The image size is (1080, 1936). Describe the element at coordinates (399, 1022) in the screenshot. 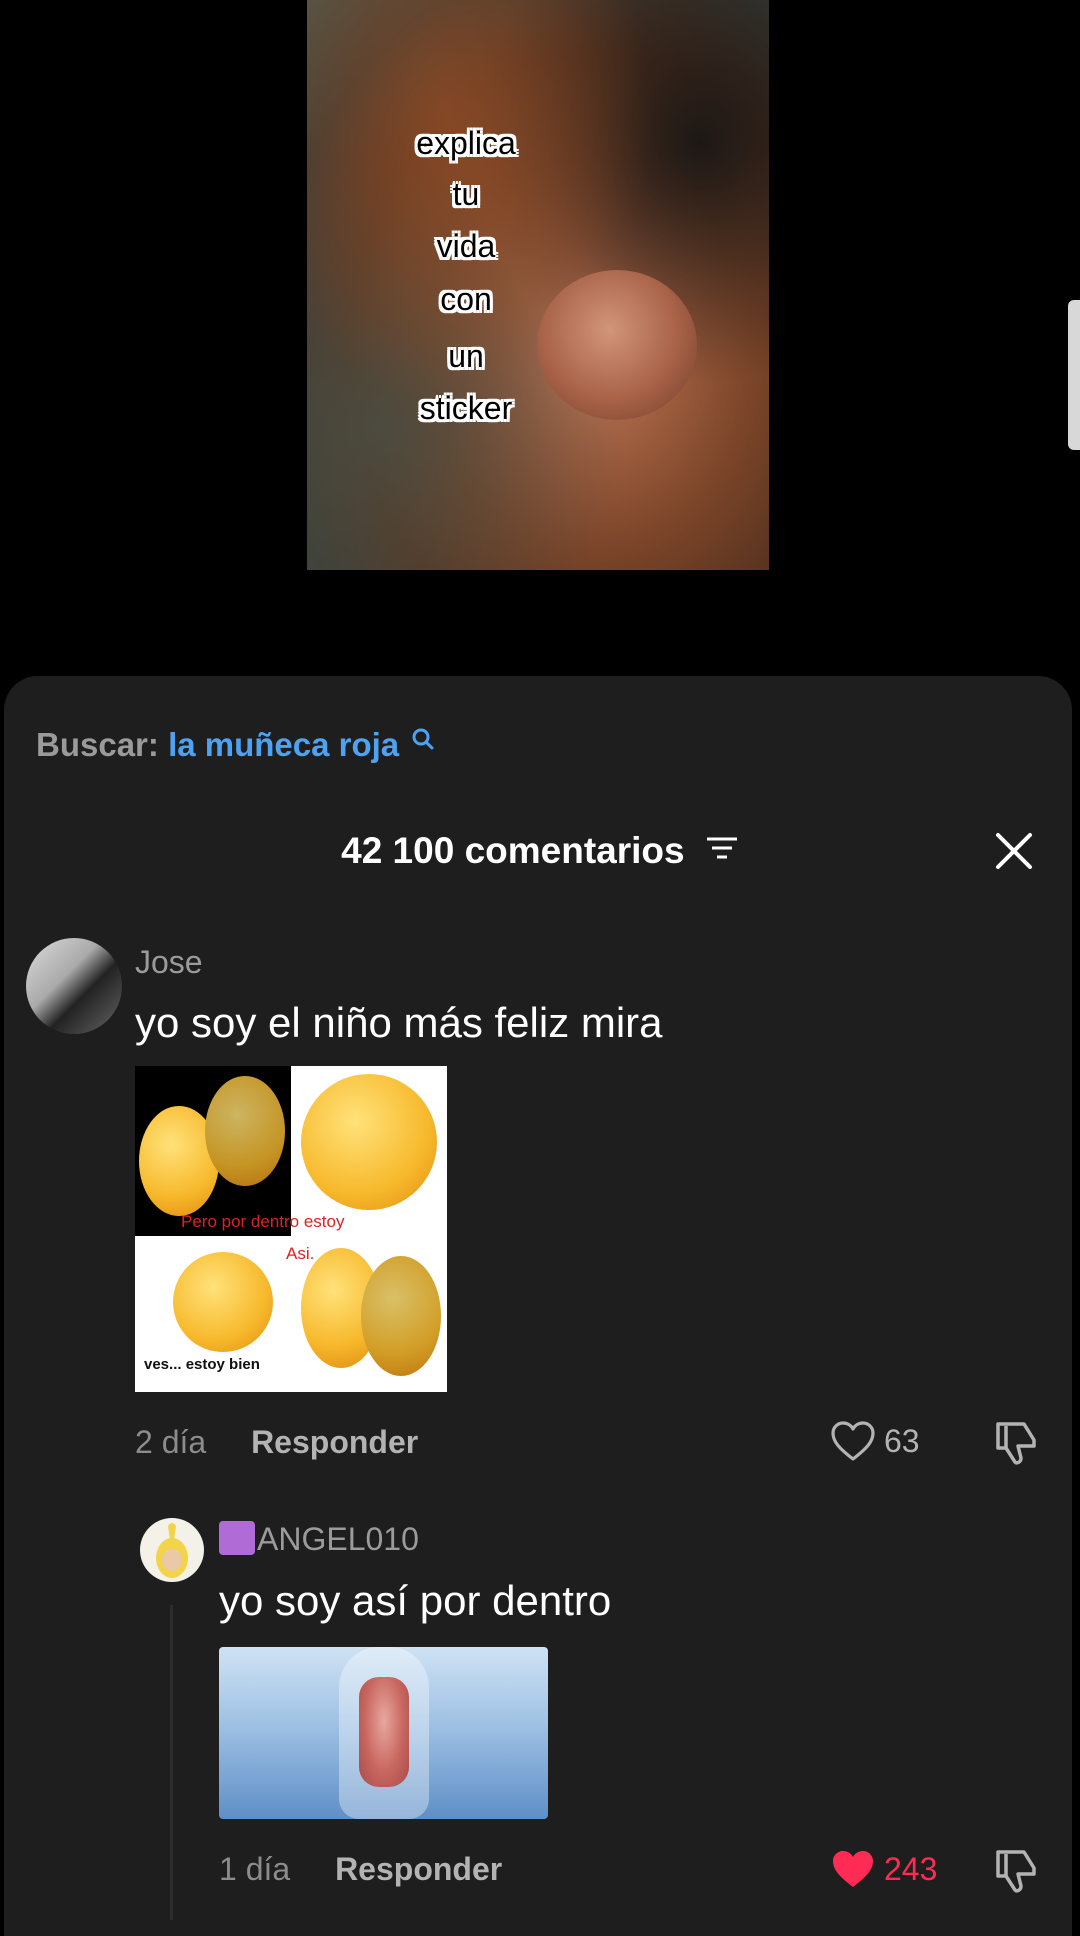

I see `comment-text: yo soy el niño más feliz mira` at that location.